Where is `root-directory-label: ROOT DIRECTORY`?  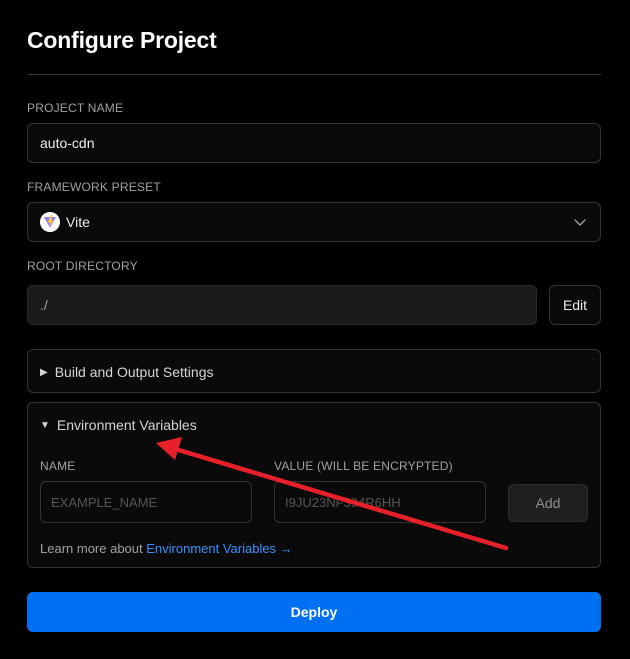 root-directory-label: ROOT DIRECTORY is located at coordinates (82, 266).